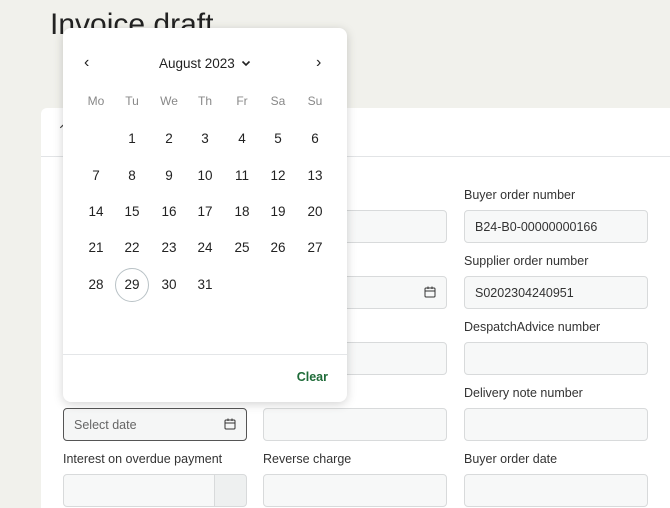  What do you see at coordinates (315, 212) in the screenshot?
I see `day-20: 20` at bounding box center [315, 212].